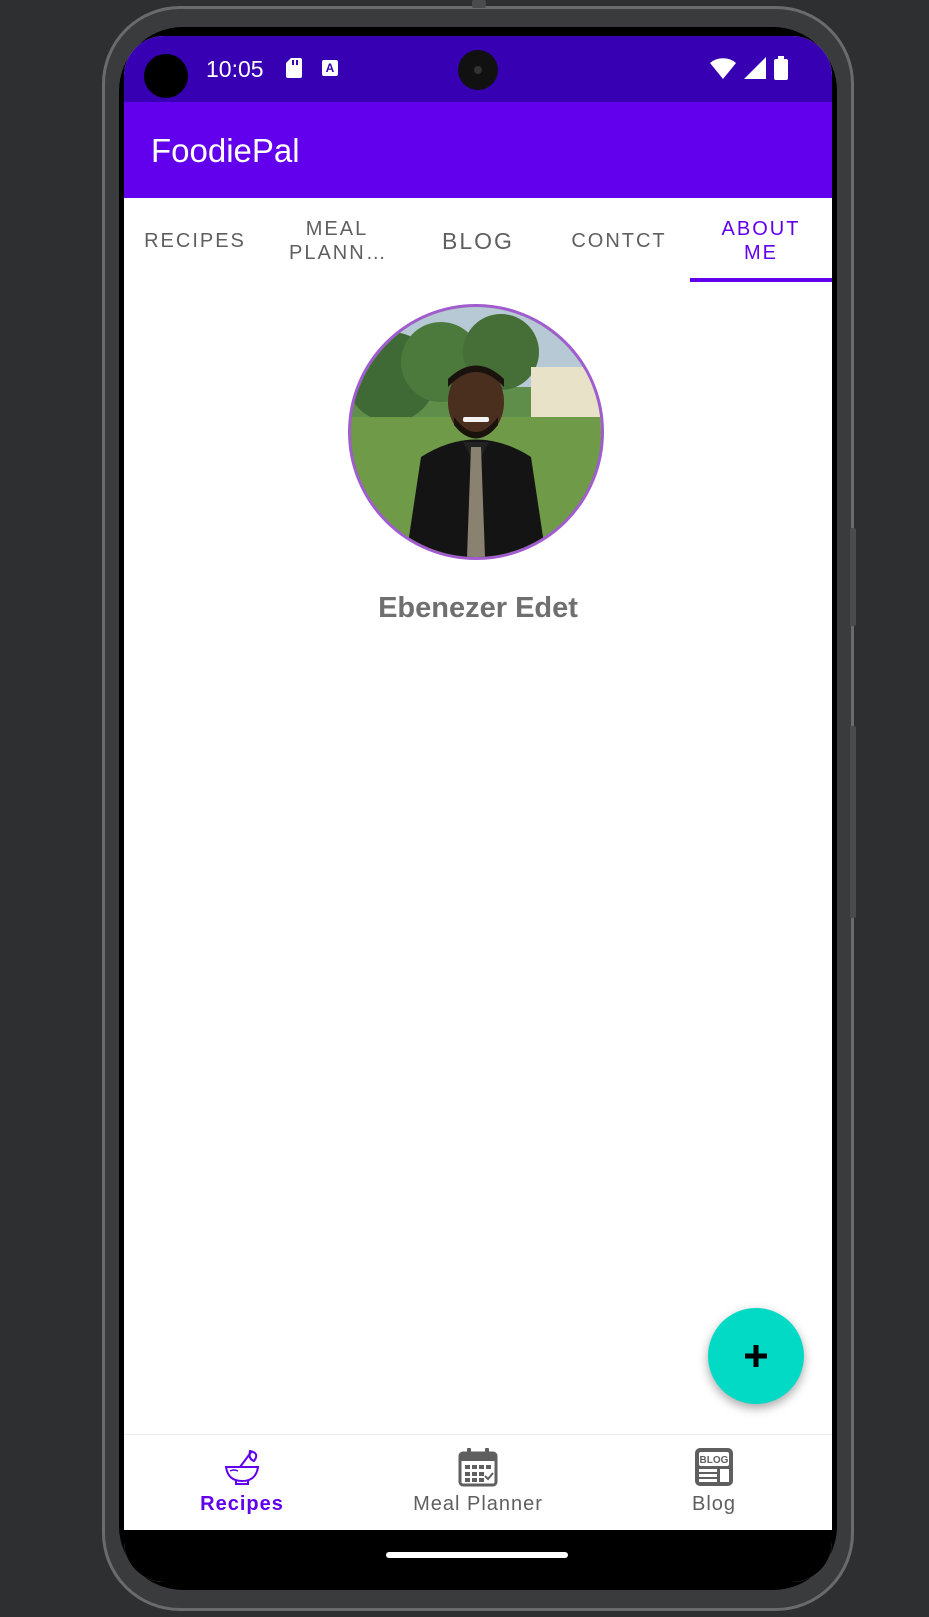 The height and width of the screenshot is (1617, 929). I want to click on nav-item-meal-planner: Meal Planner, so click(478, 1483).